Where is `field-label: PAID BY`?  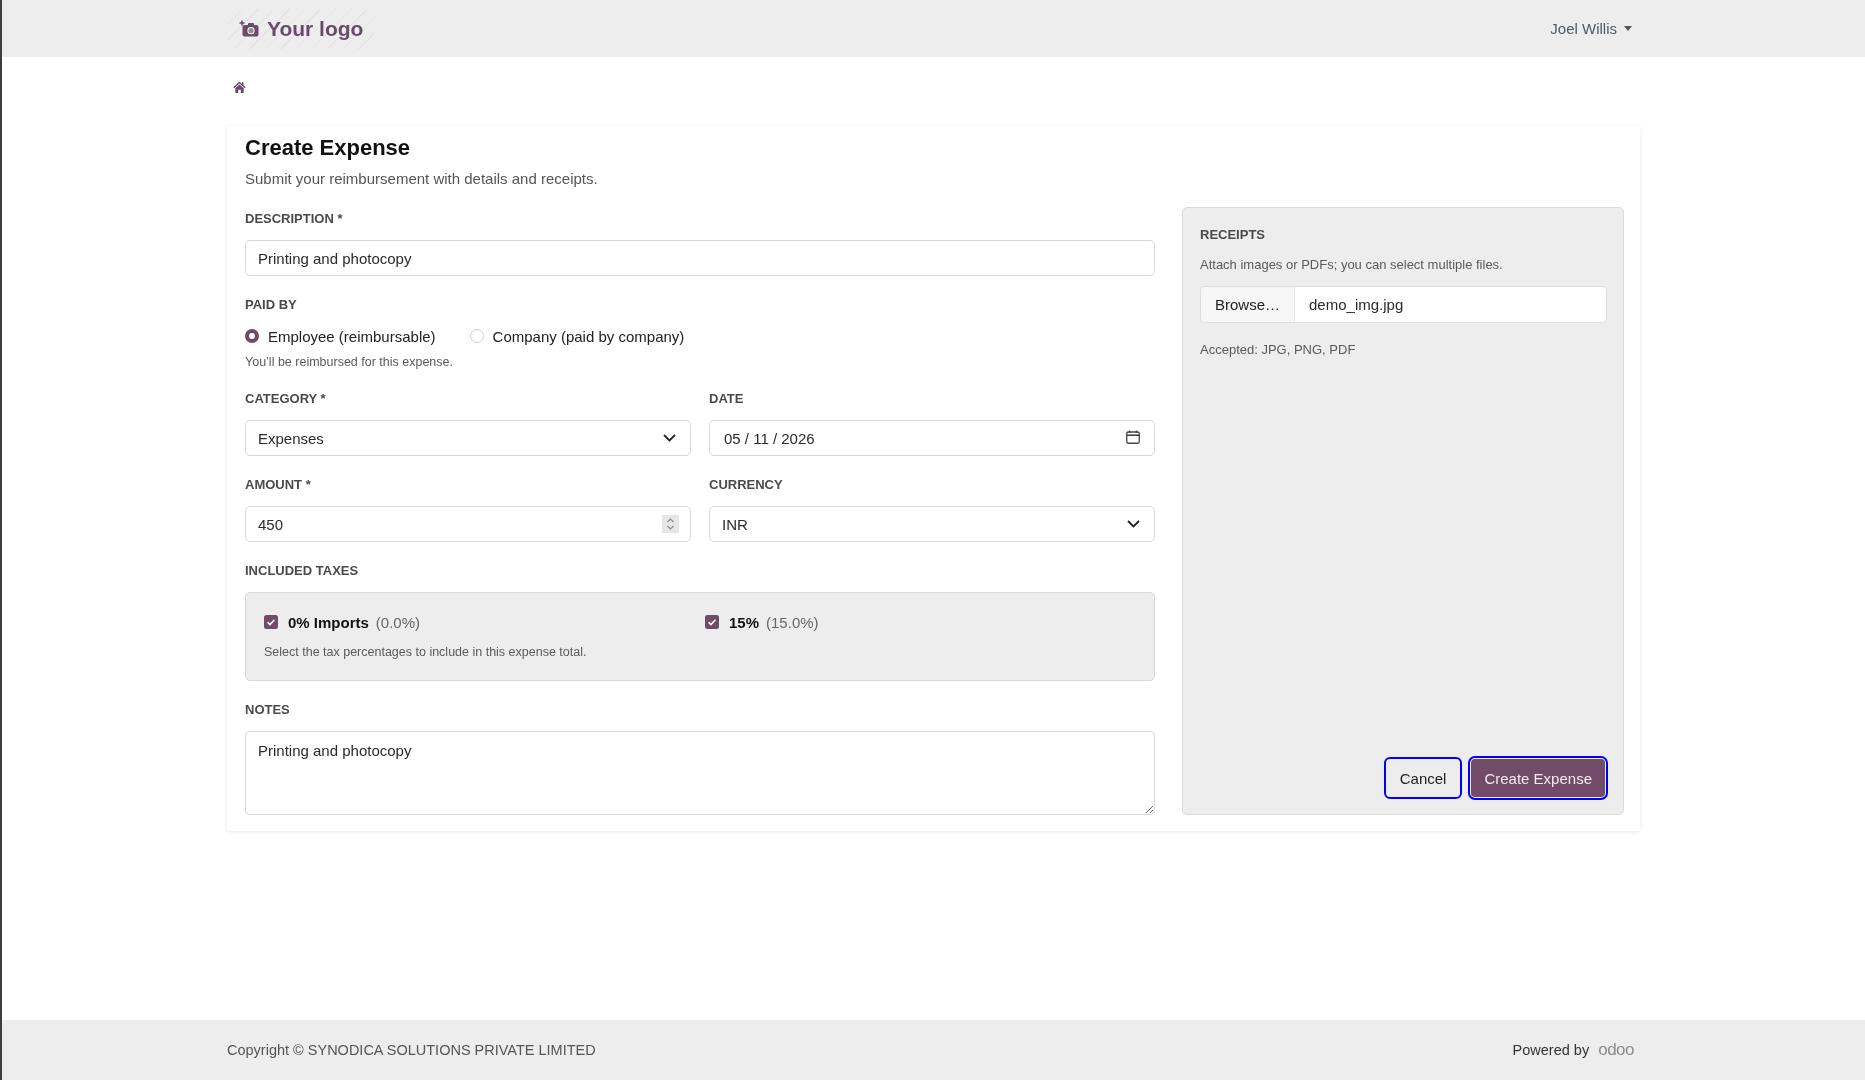
field-label: PAID BY is located at coordinates (271, 305).